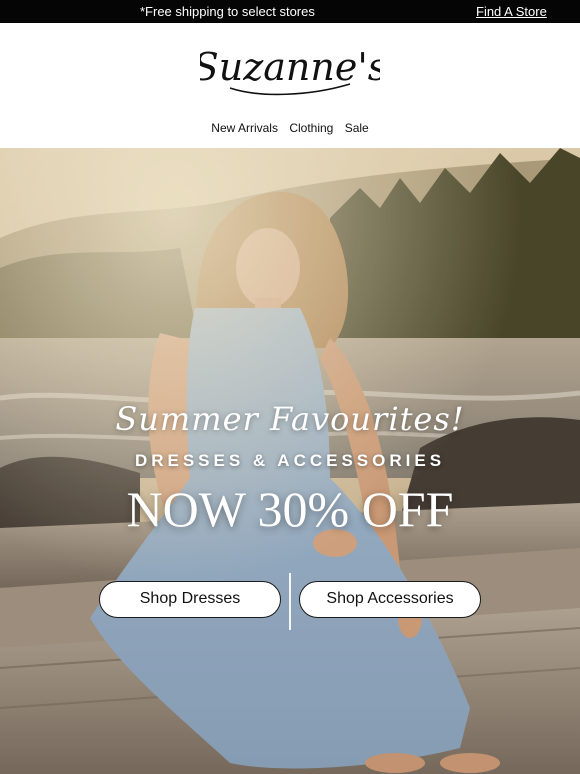  Describe the element at coordinates (290, 601) in the screenshot. I see `button-divider` at that location.